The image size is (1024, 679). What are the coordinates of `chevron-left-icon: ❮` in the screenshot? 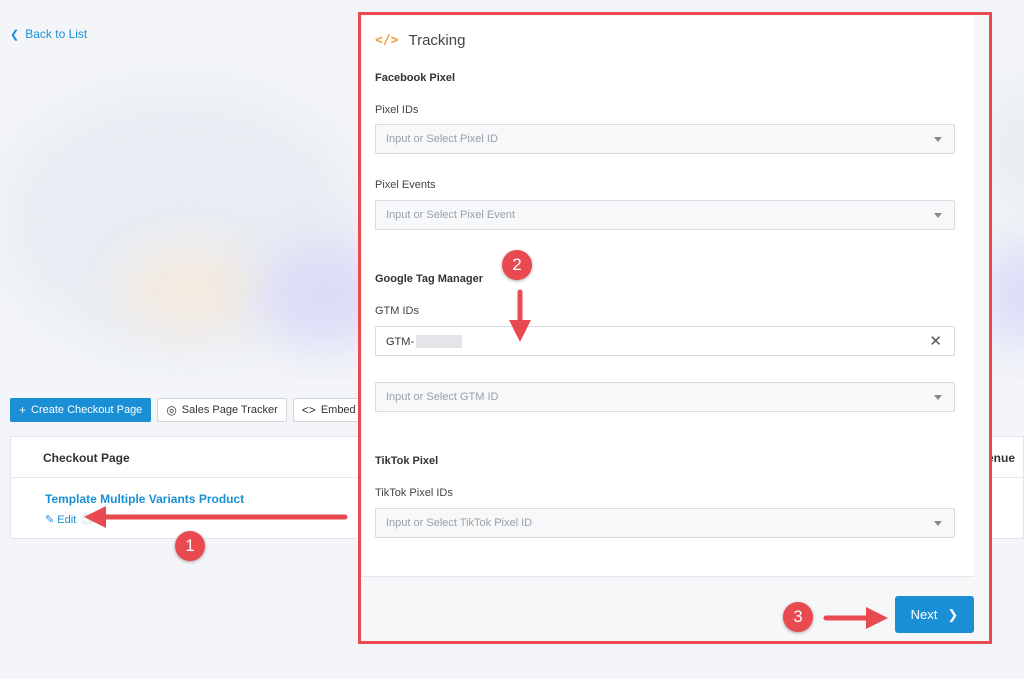 It's located at (15, 35).